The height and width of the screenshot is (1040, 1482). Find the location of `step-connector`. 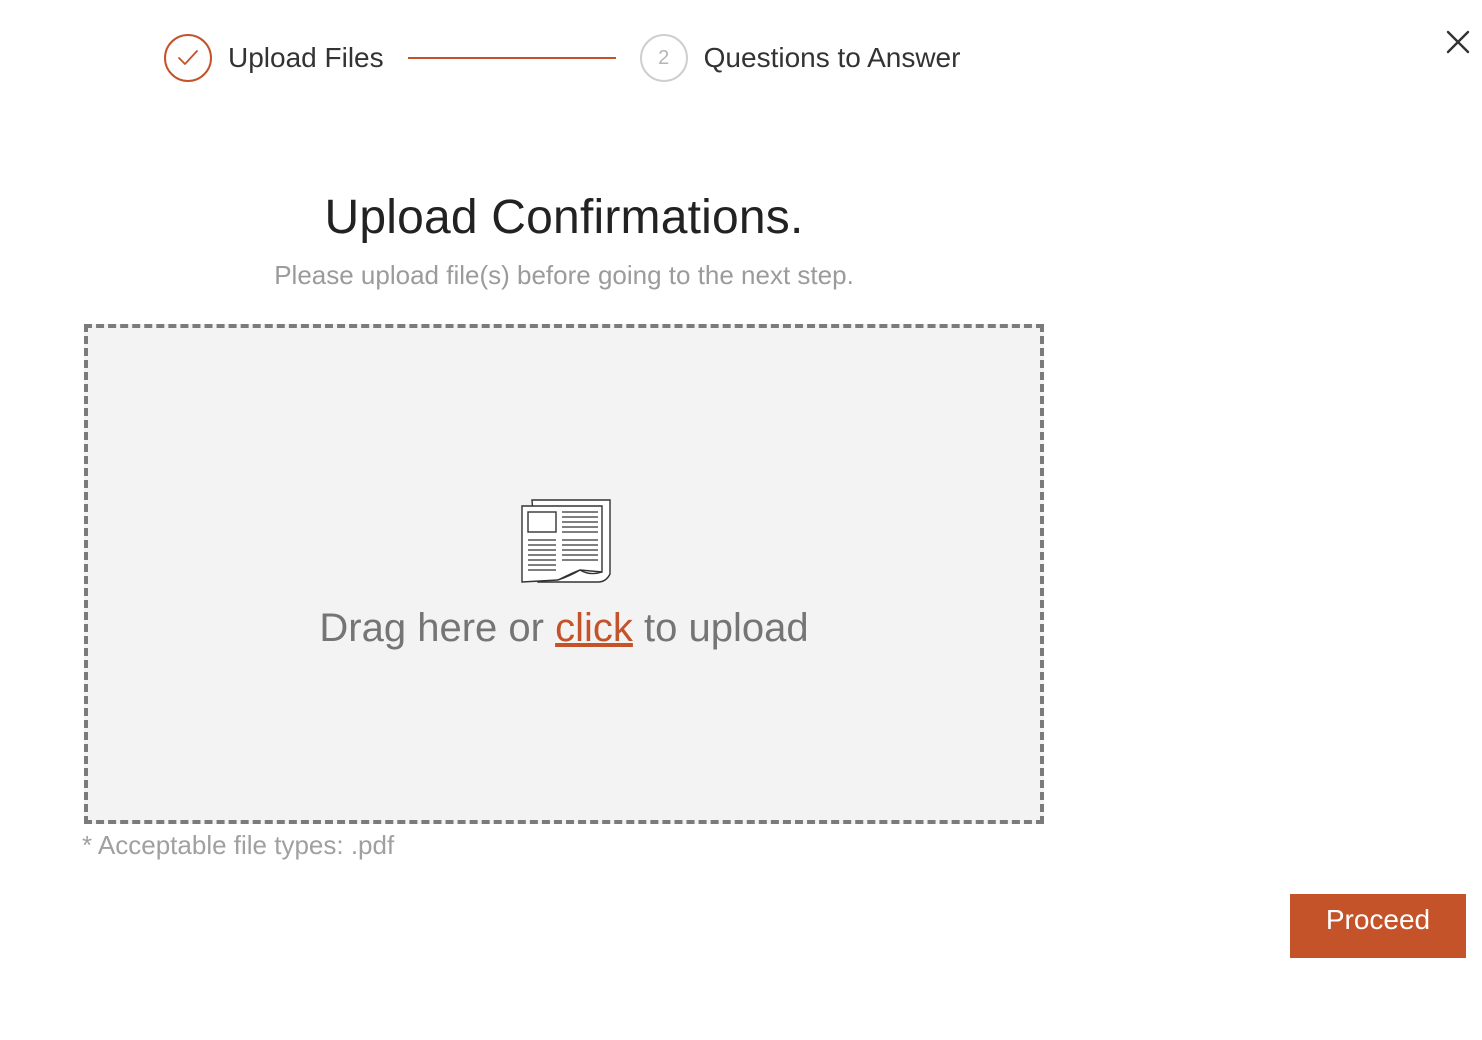

step-connector is located at coordinates (511, 58).